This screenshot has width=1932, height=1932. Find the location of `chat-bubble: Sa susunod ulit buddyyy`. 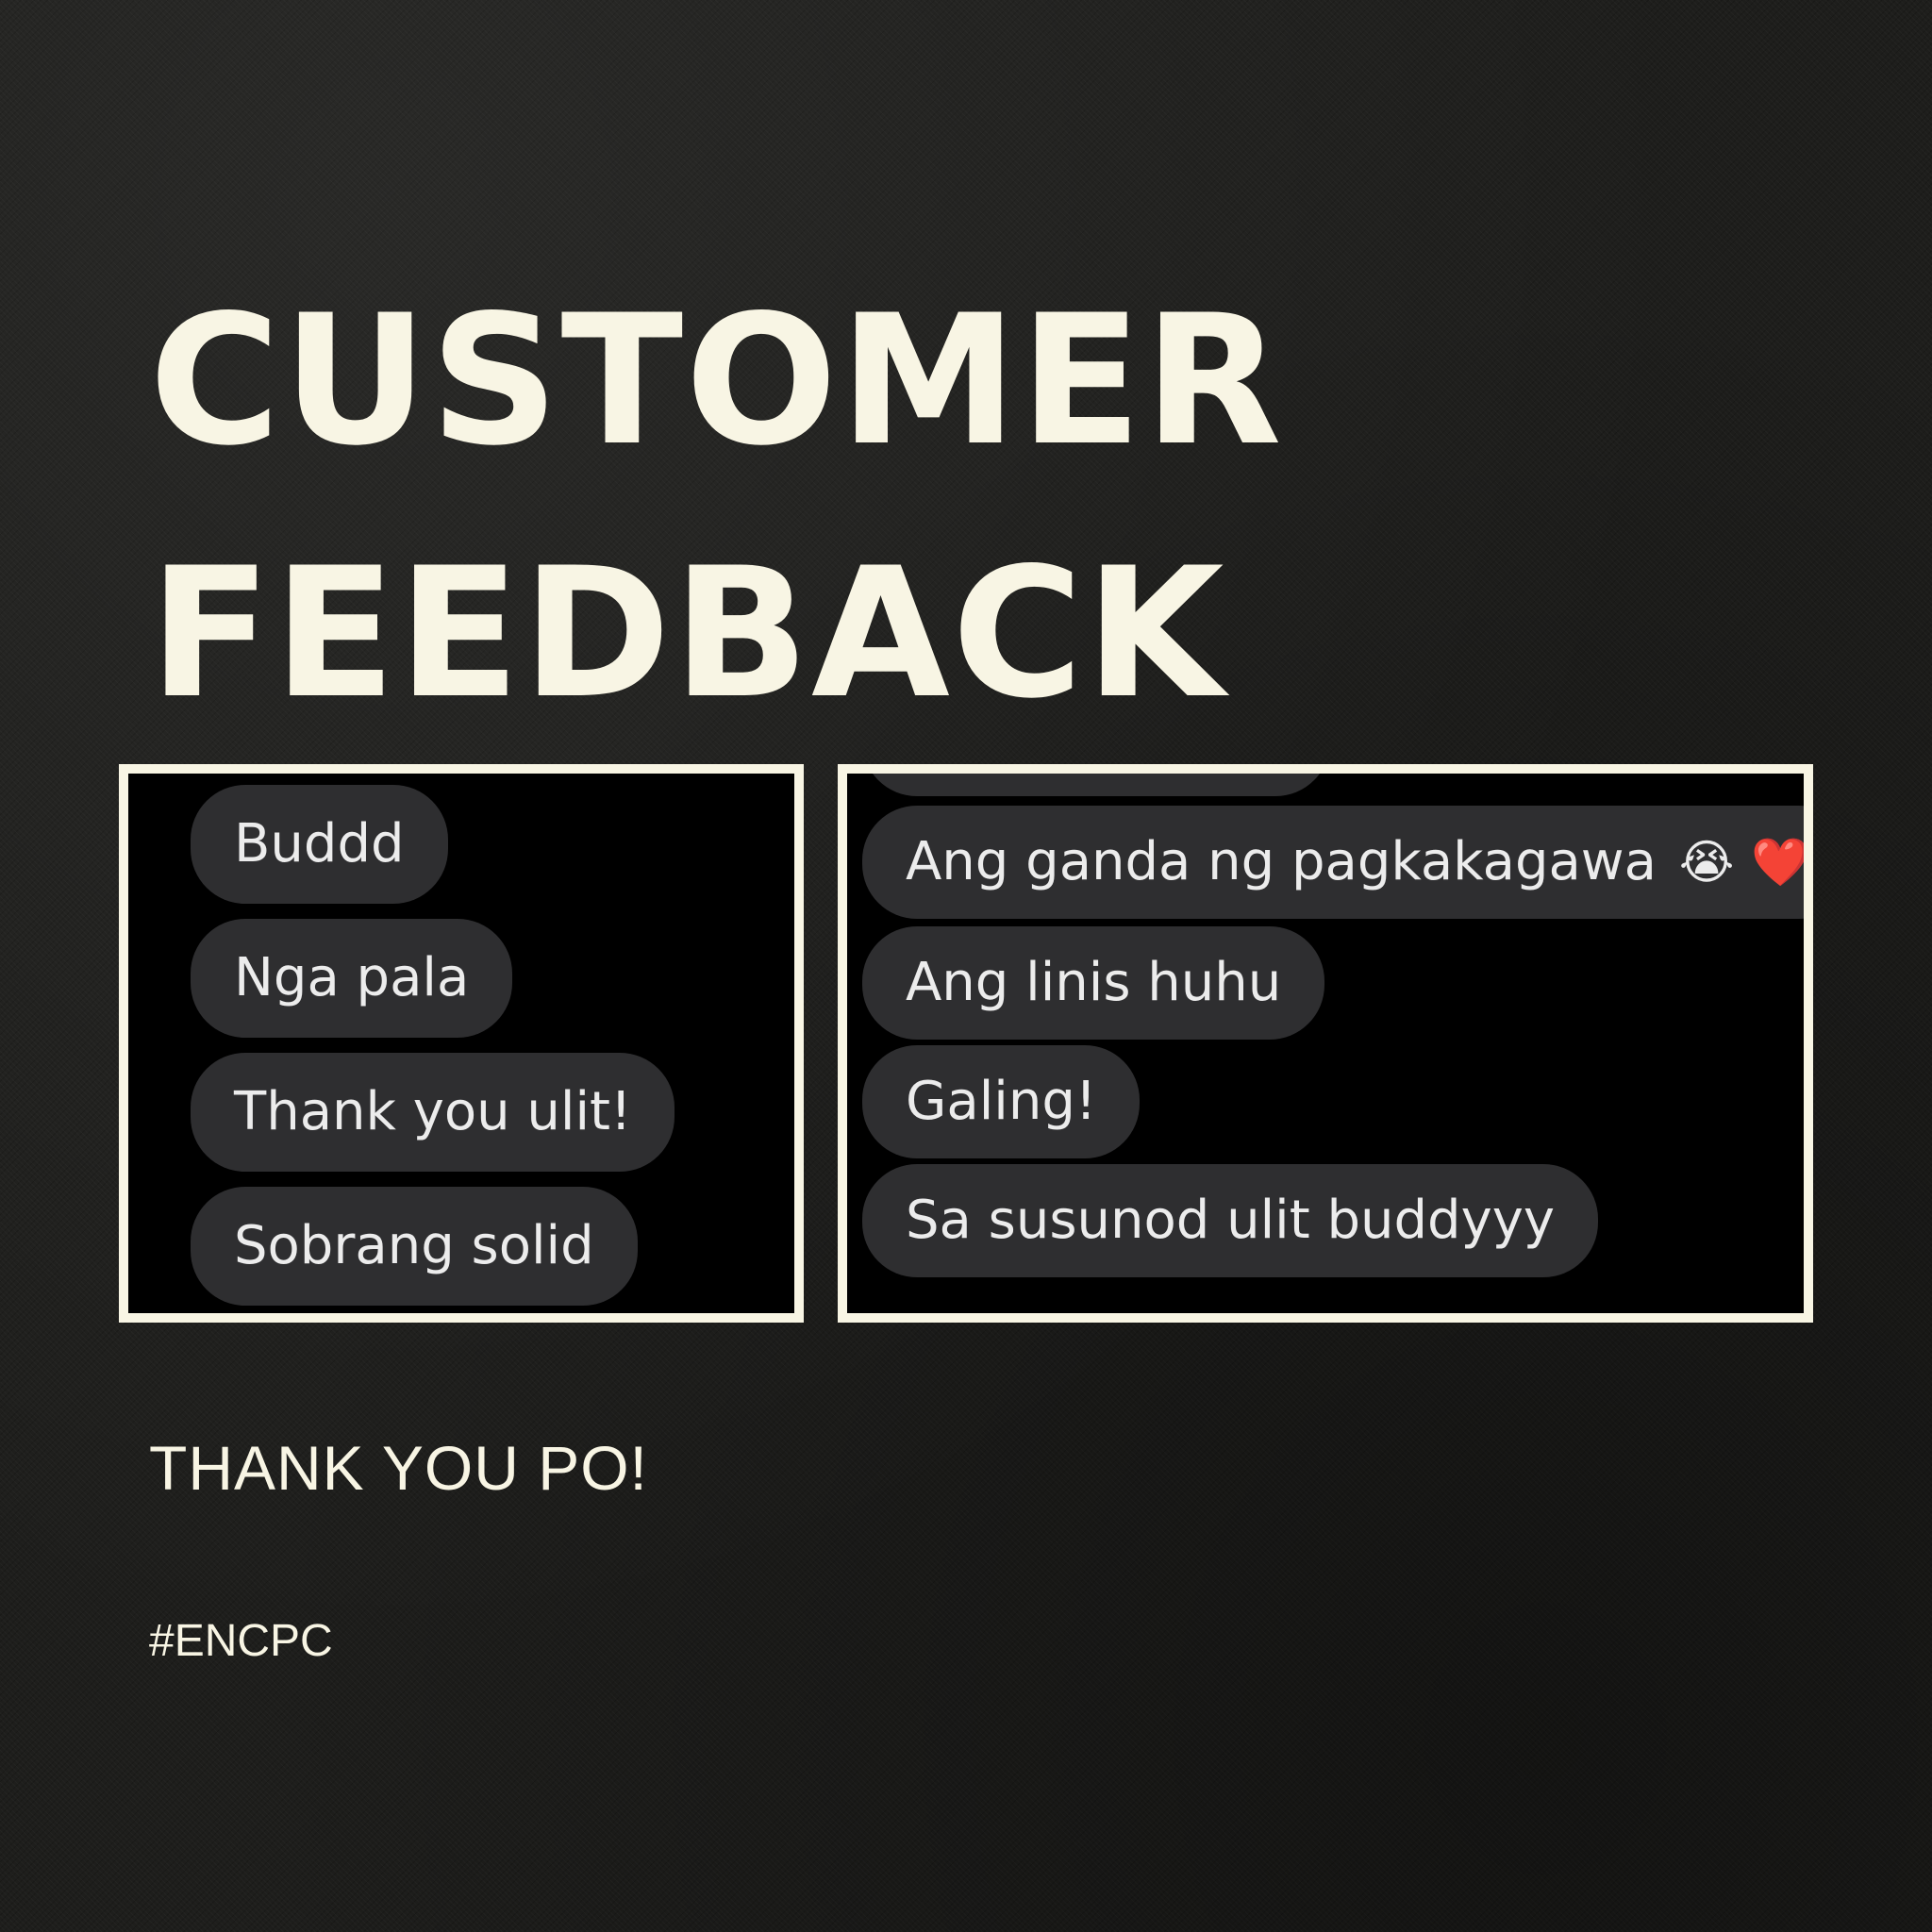

chat-bubble: Sa susunod ulit buddyyy is located at coordinates (1231, 1221).